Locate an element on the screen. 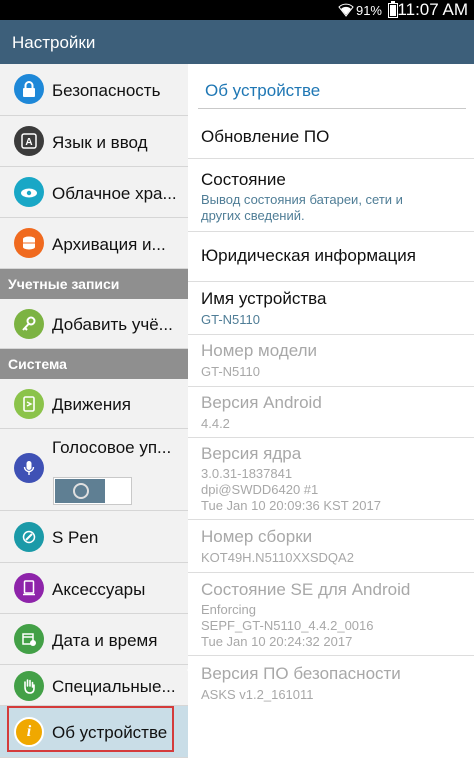  menu-item-accessories: Аксессуары is located at coordinates (94, 588).